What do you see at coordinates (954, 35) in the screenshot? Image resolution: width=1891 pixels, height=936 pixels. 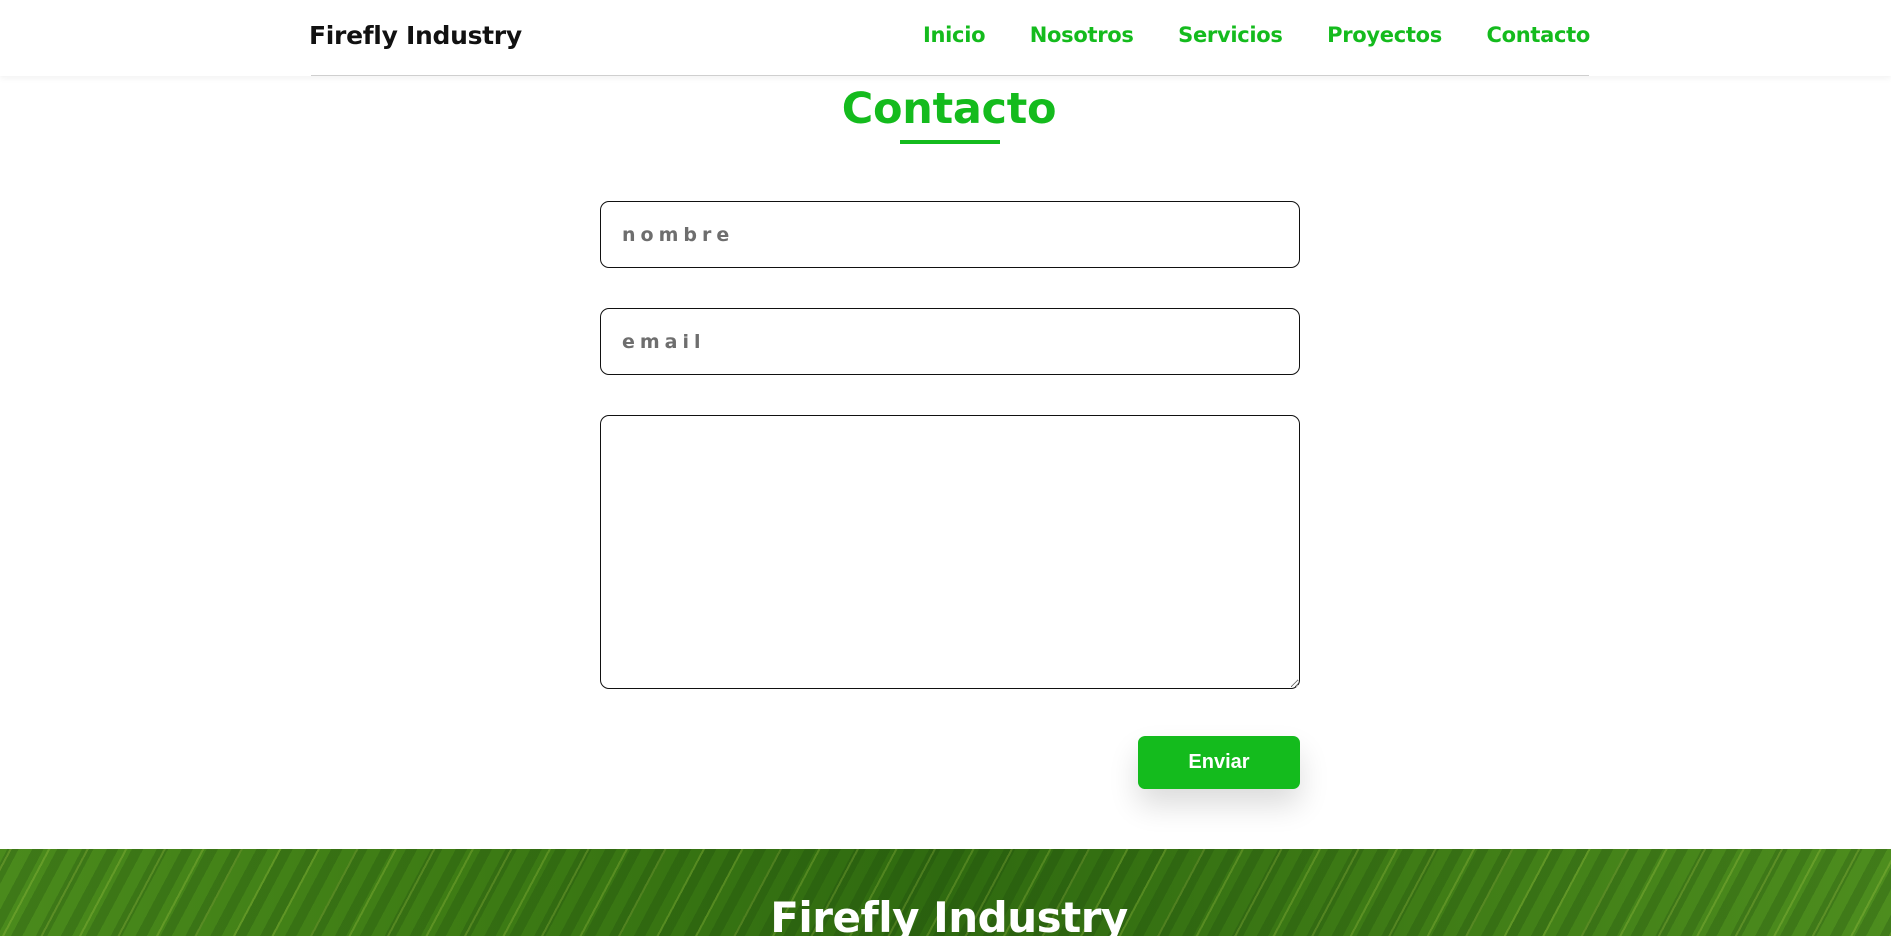 I see `nav-link-inicio: Inicio` at bounding box center [954, 35].